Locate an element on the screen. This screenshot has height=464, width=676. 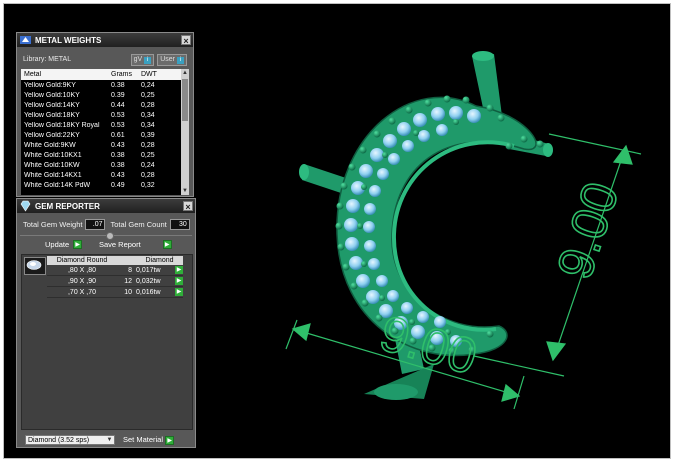
gem-weight-value: 0,016tw is located at coordinates (148, 292).